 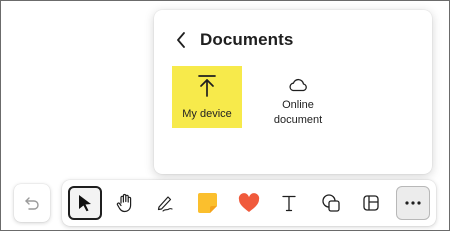 What do you see at coordinates (207, 86) in the screenshot?
I see `upload-icon` at bounding box center [207, 86].